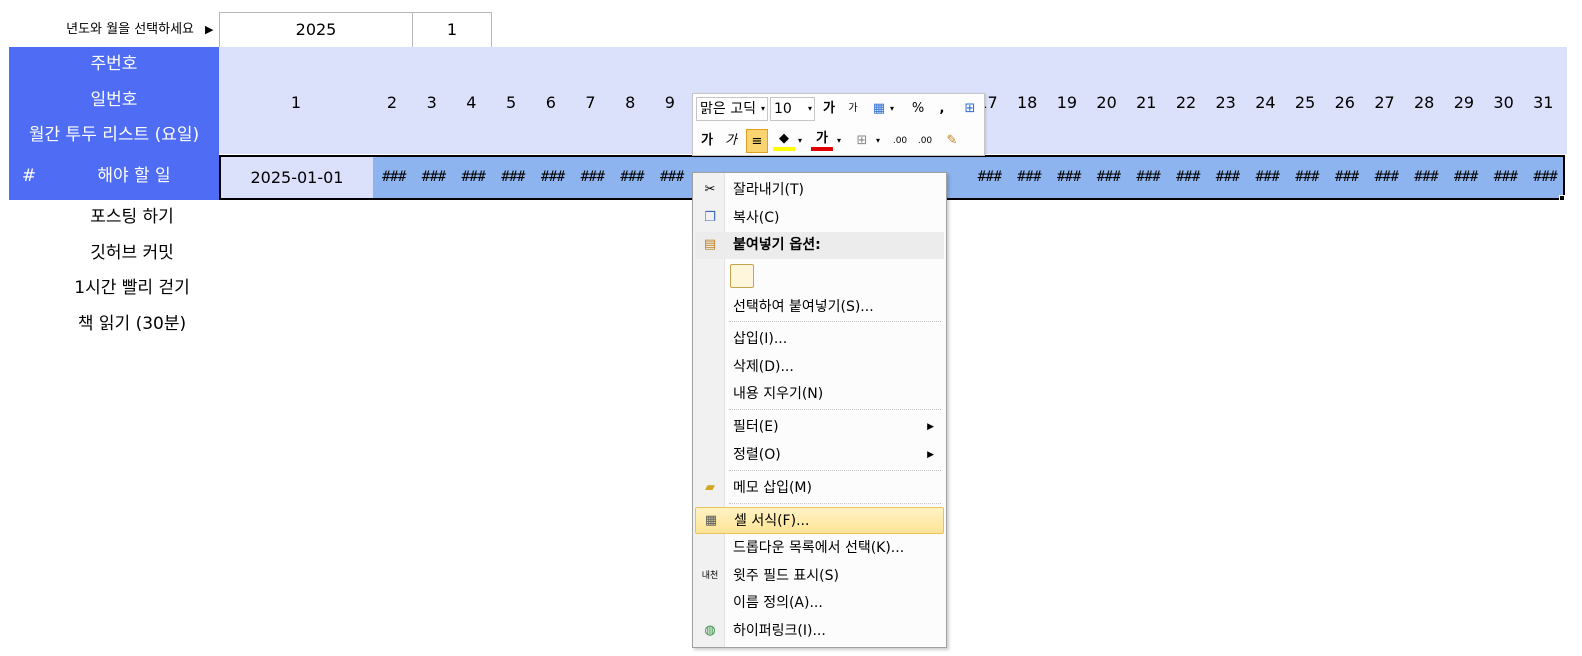 The height and width of the screenshot is (656, 1582). What do you see at coordinates (670, 103) in the screenshot?
I see `day-number-cell: 9` at bounding box center [670, 103].